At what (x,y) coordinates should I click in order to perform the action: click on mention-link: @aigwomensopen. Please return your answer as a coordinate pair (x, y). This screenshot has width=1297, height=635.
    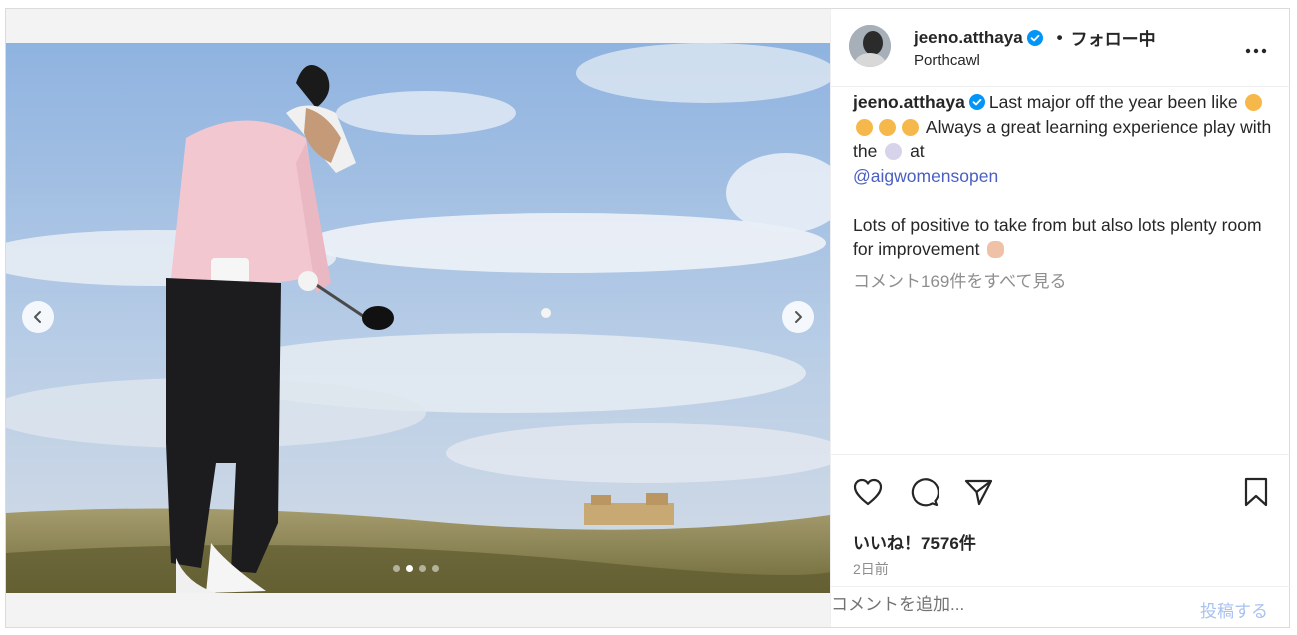
    Looking at the image, I should click on (925, 176).